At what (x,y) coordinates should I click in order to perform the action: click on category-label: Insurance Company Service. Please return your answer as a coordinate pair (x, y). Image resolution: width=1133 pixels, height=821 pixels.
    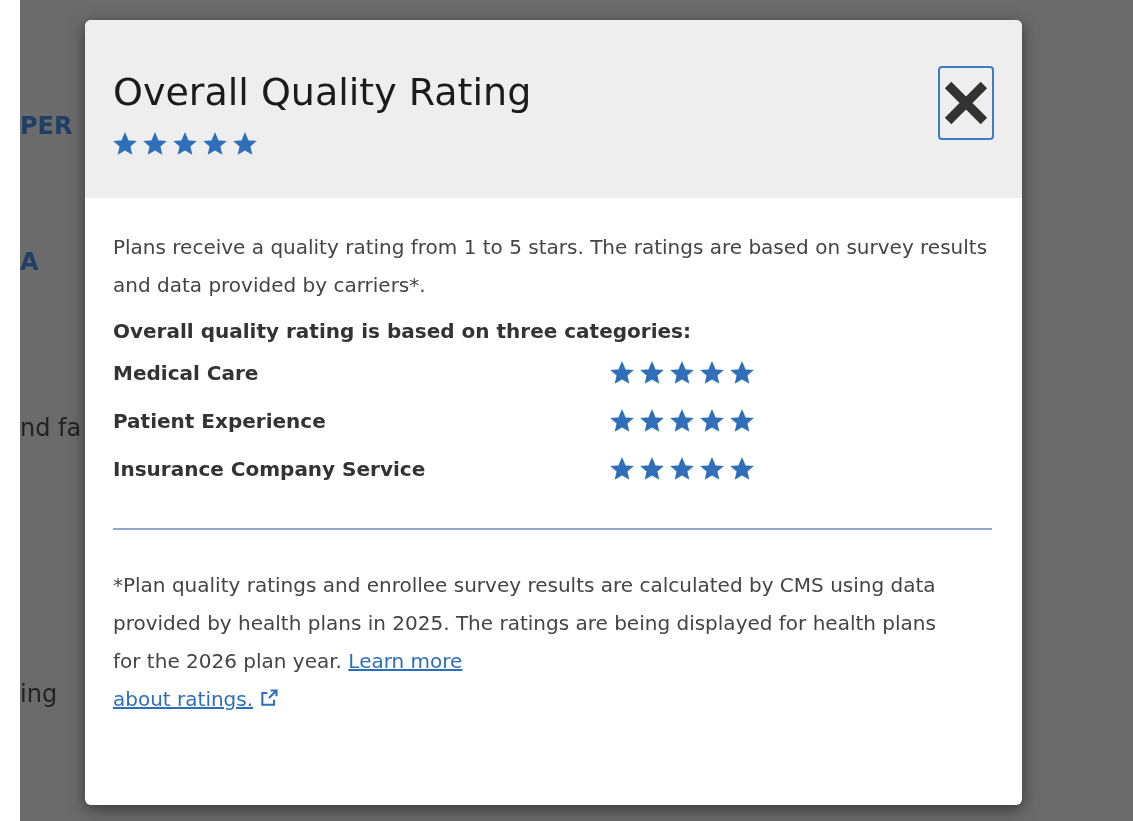
    Looking at the image, I should click on (270, 469).